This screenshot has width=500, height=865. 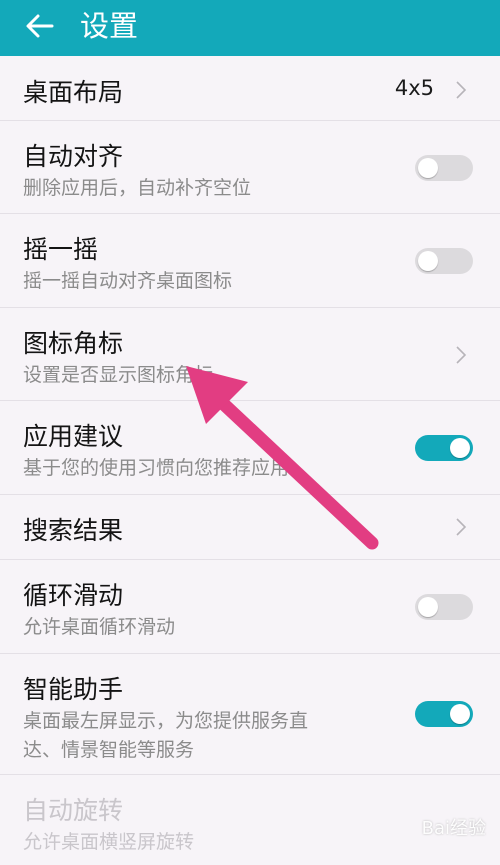 What do you see at coordinates (109, 750) in the screenshot?
I see `setting-subtitle-line2: 达、情景智能等服务` at bounding box center [109, 750].